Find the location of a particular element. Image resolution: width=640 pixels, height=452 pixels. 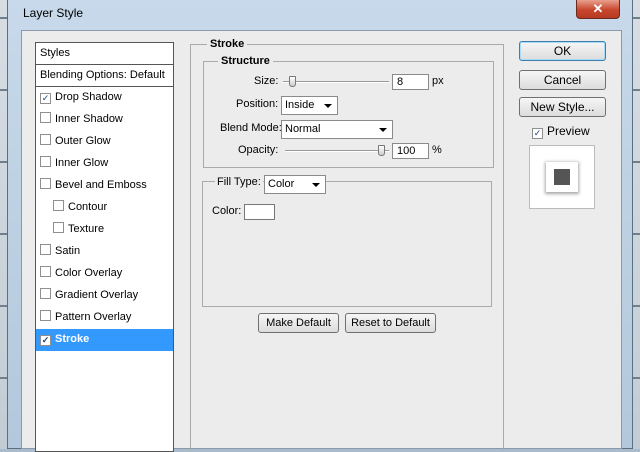

position-value: Inside is located at coordinates (300, 105).